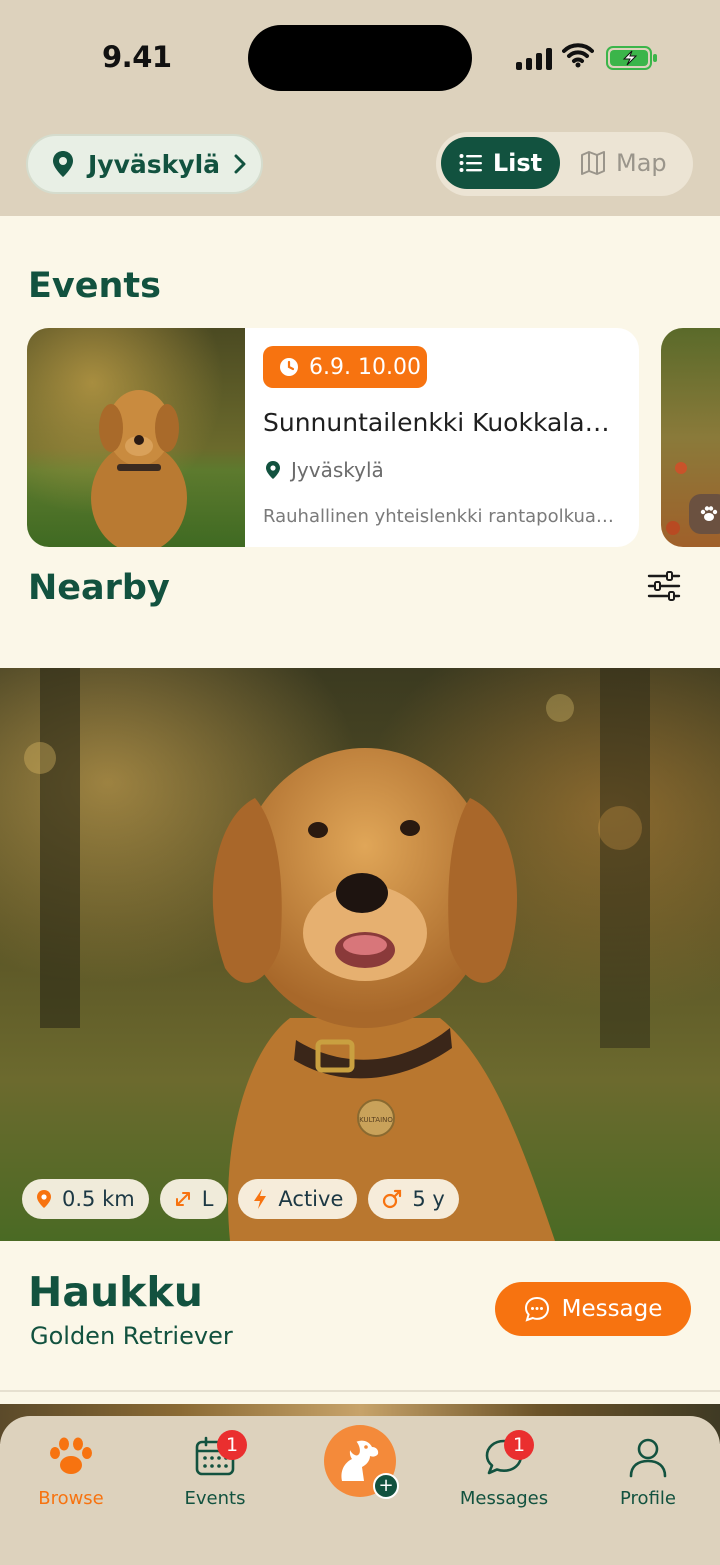 The image size is (720, 1565). I want to click on dynamic-island, so click(360, 58).